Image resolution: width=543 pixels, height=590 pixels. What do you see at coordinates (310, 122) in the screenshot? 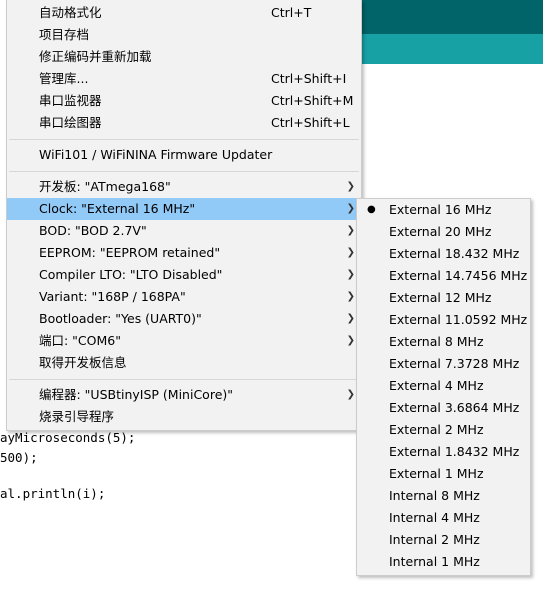
I see `menu-item-shortcut: Ctrl+Shift+L` at bounding box center [310, 122].